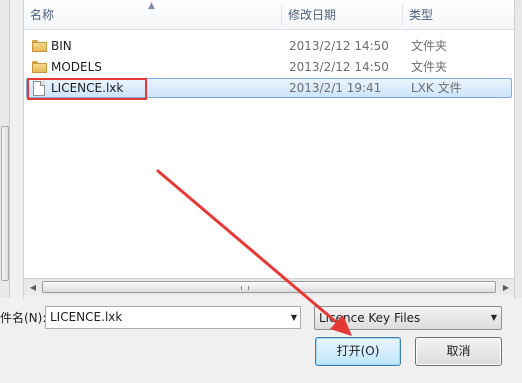  Describe the element at coordinates (458, 15) in the screenshot. I see `column-header-type: 类型` at that location.